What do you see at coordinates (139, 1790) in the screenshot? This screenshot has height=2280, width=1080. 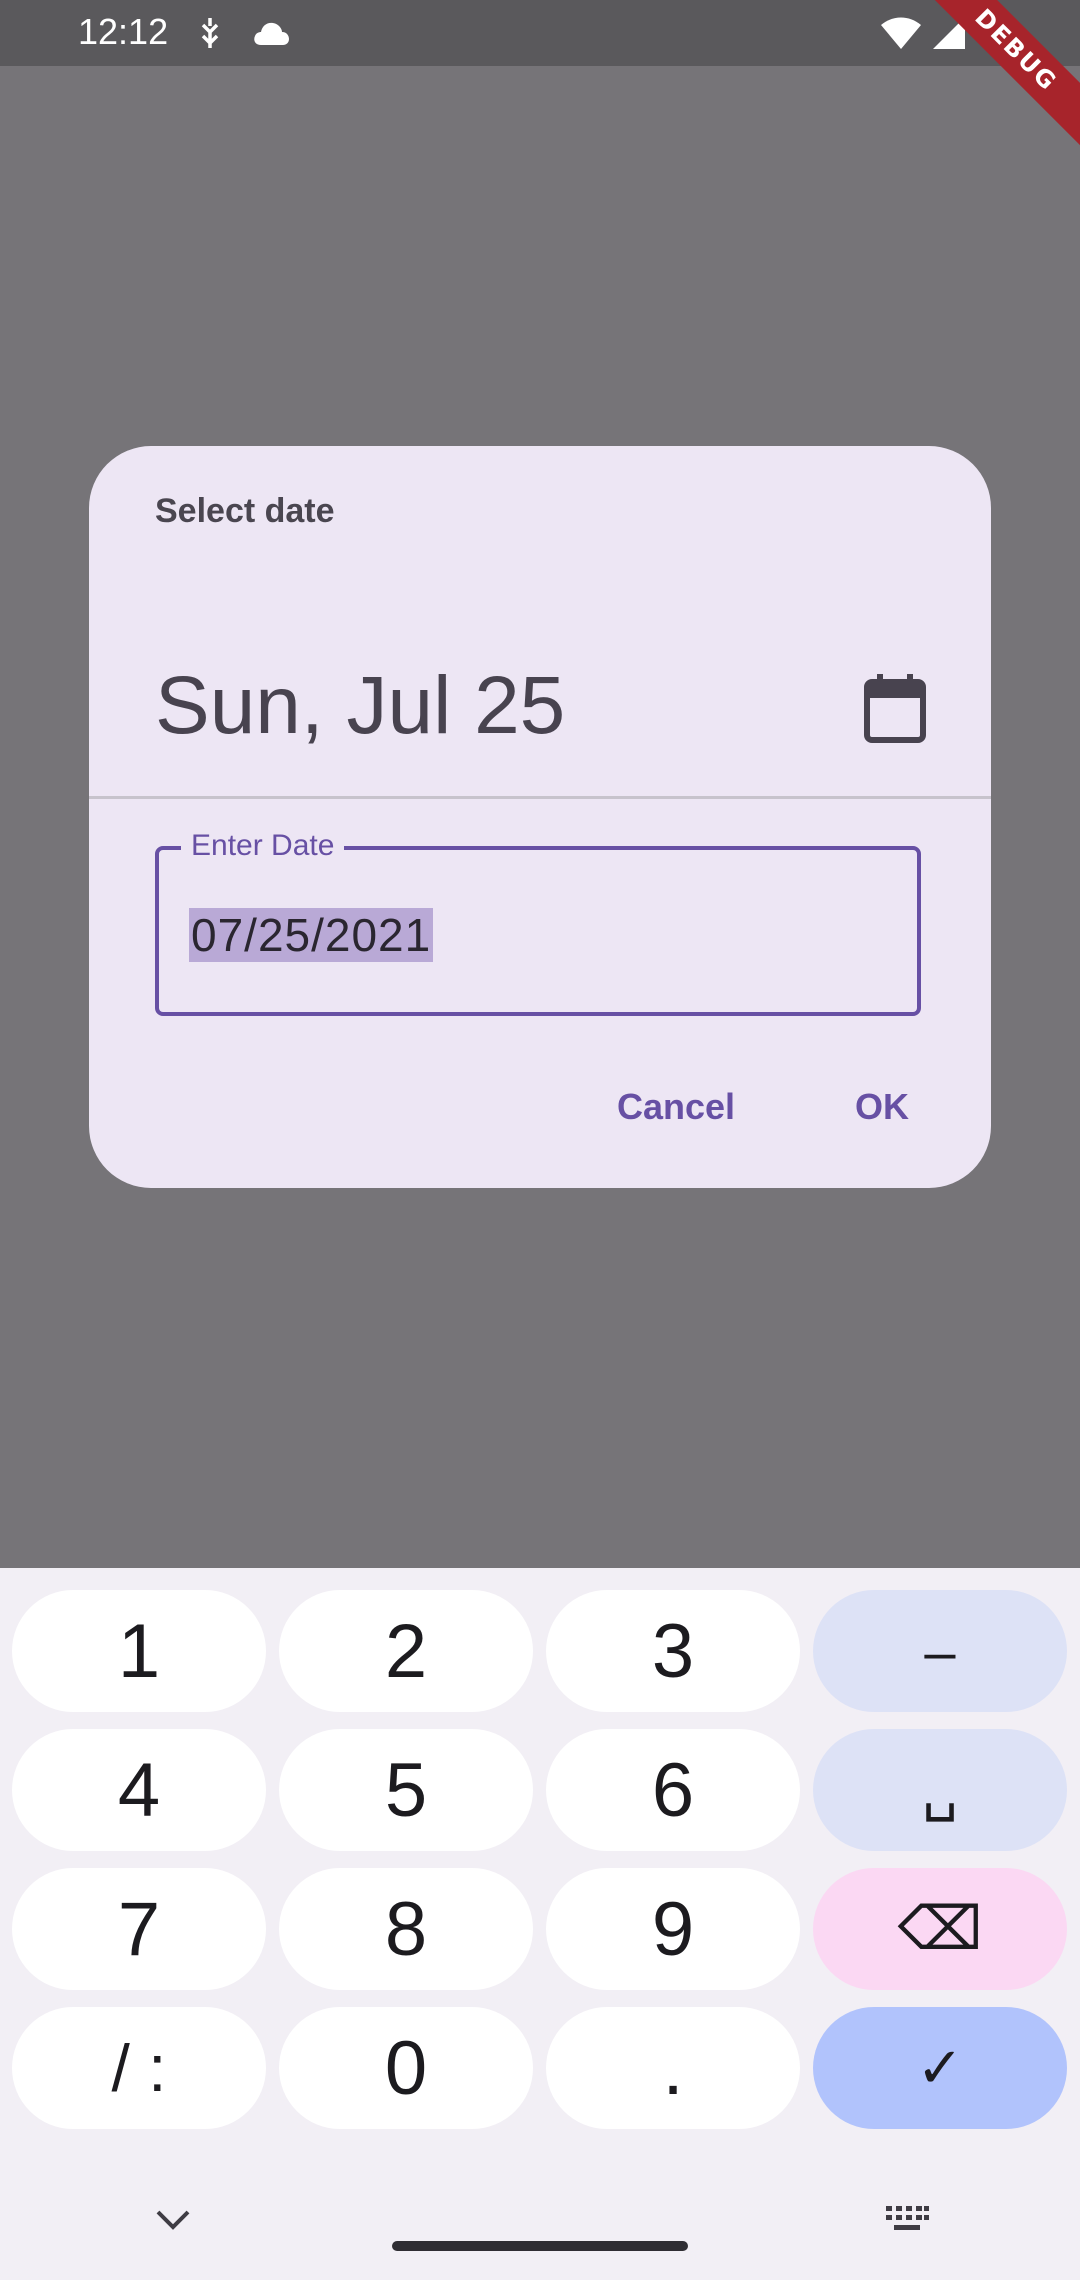 I see `key-4: 4` at bounding box center [139, 1790].